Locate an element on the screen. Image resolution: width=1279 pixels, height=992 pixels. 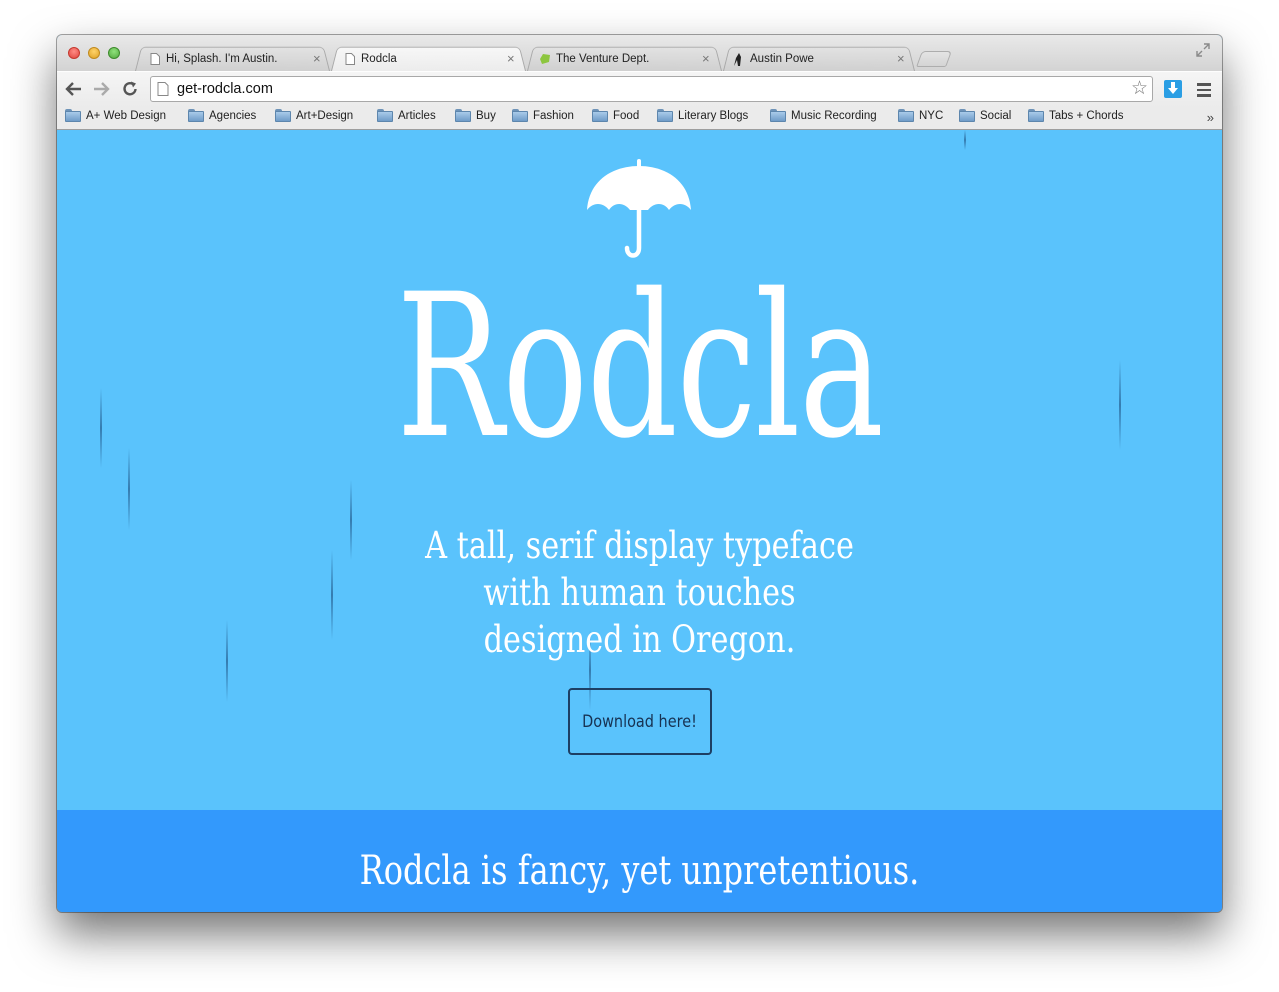
bookmark-folder: Art+Design is located at coordinates (314, 115).